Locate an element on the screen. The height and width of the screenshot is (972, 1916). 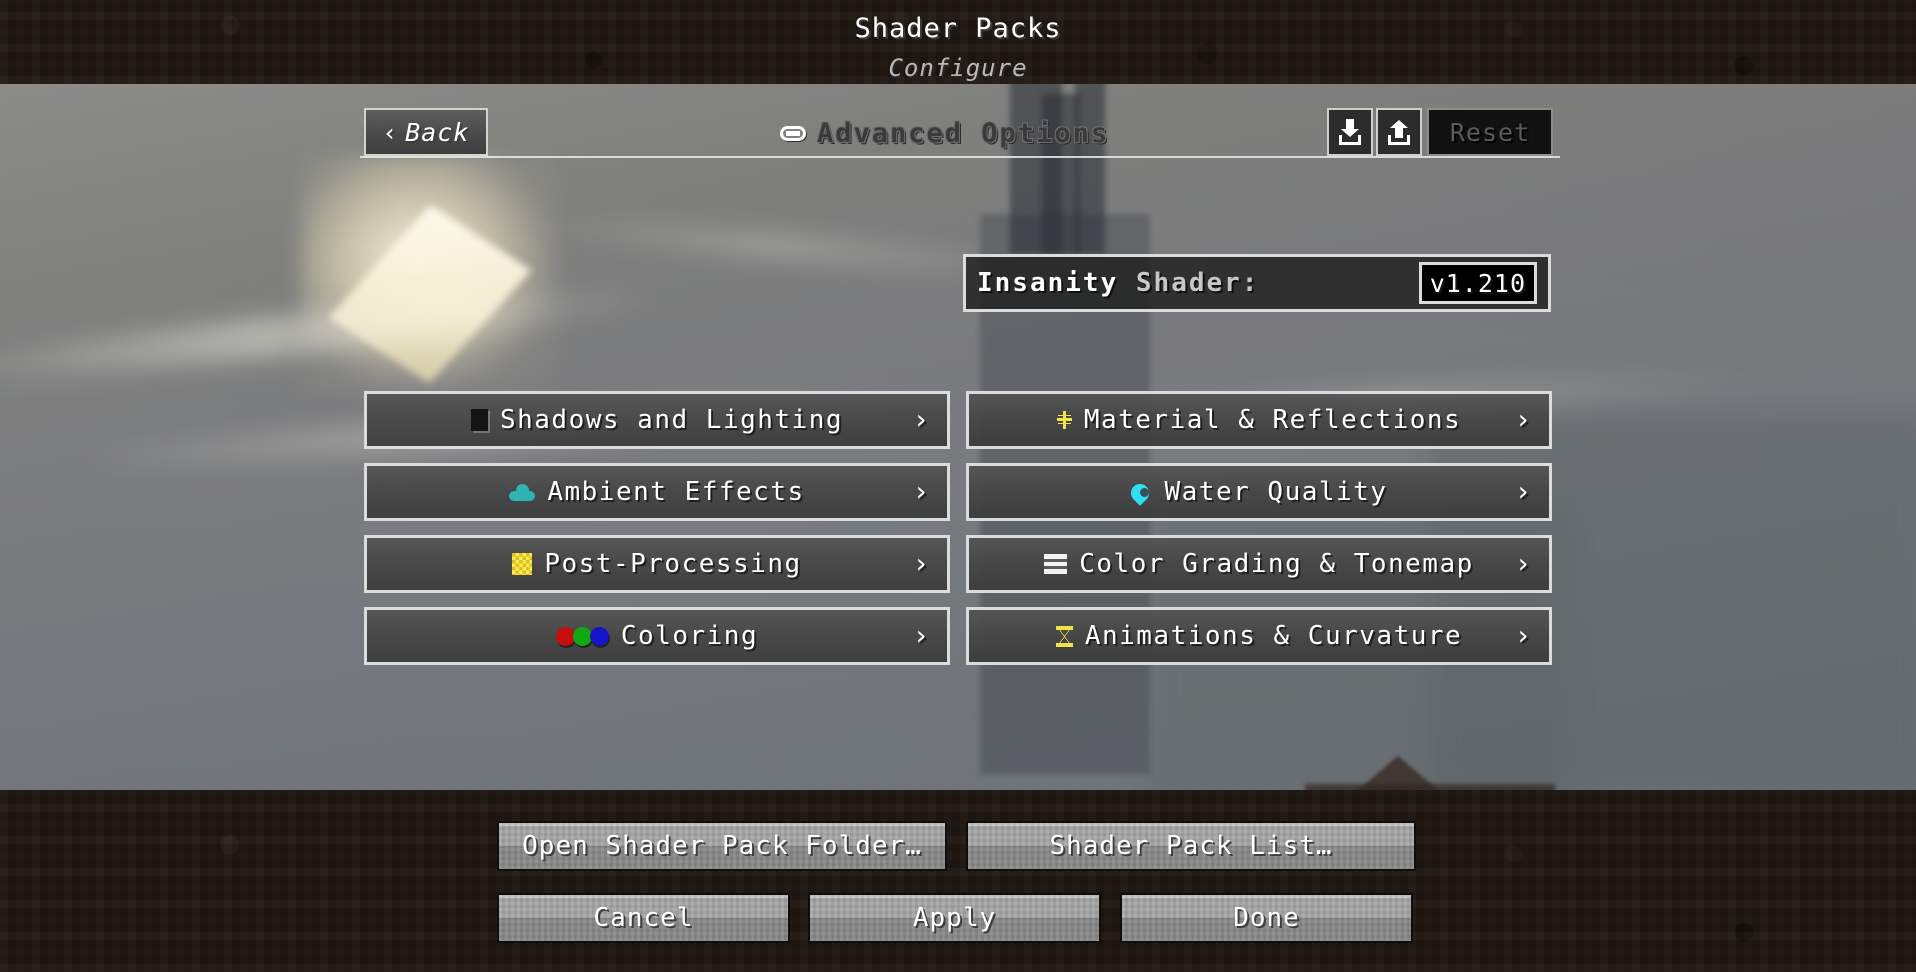
cloud-icon is located at coordinates (522, 492).